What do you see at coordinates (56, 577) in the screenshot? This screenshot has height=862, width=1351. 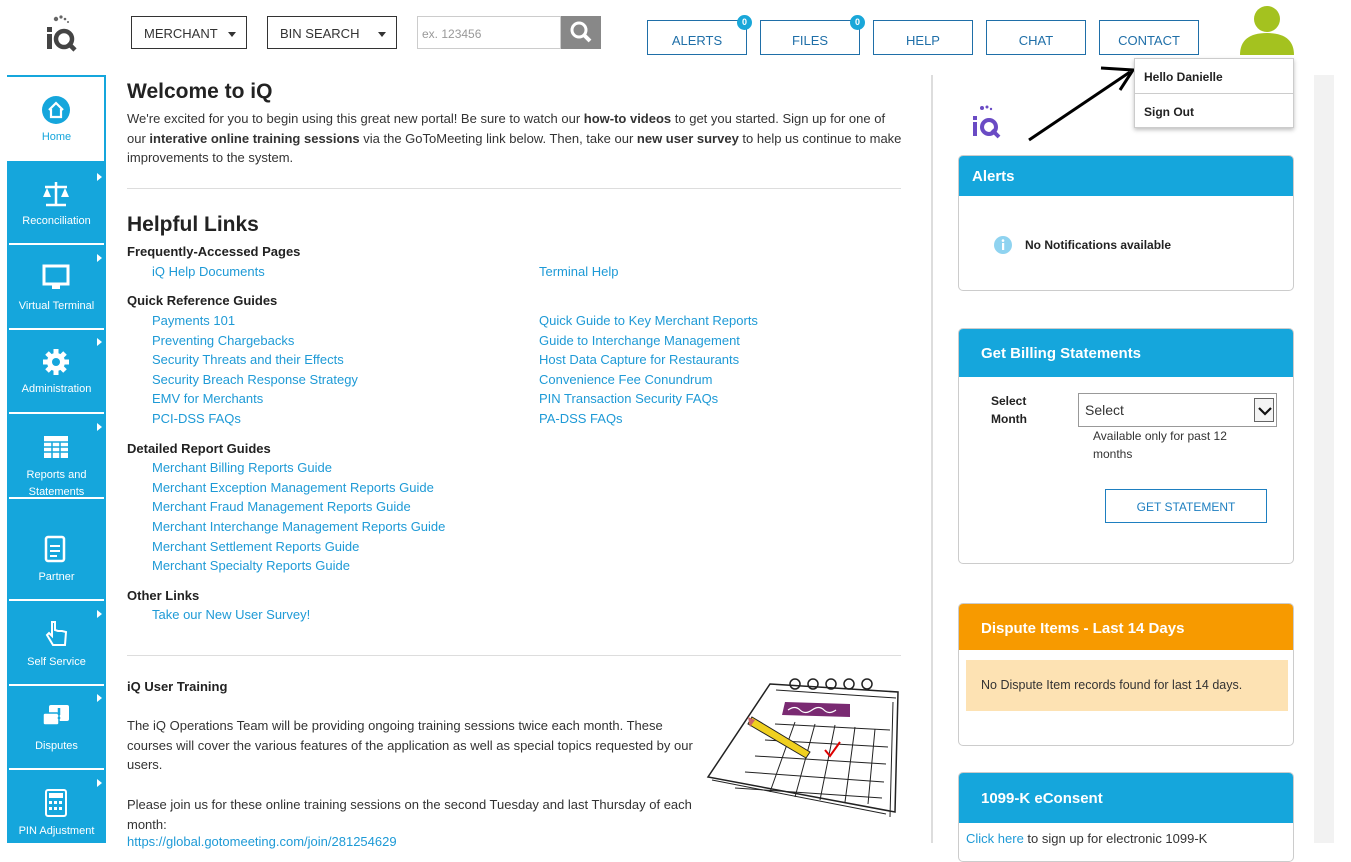 I see `sidebar-item-label: Partner` at bounding box center [56, 577].